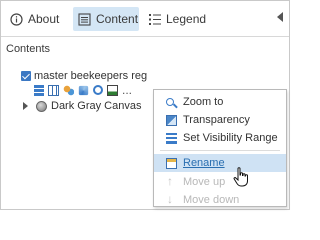 This screenshot has height=240, width=320. Describe the element at coordinates (171, 163) in the screenshot. I see `rename-icon` at that location.